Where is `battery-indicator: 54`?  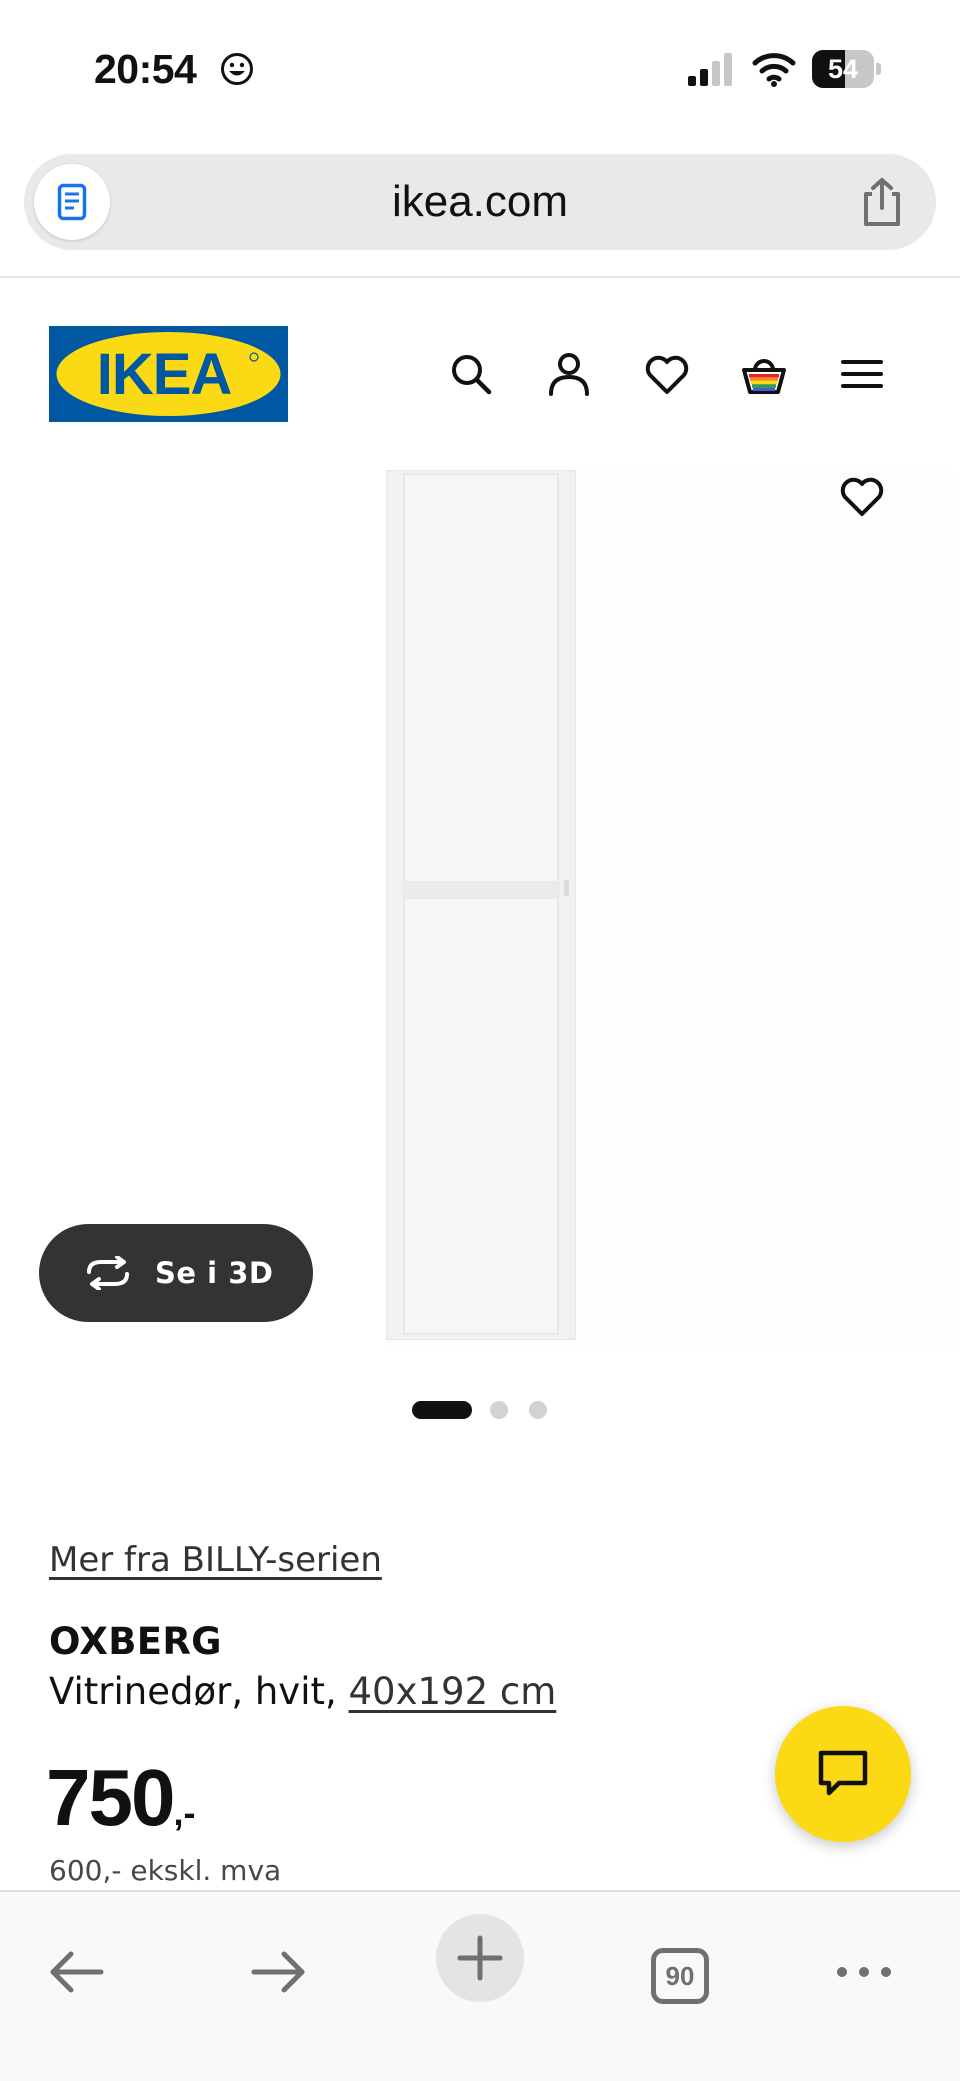 battery-indicator: 54 is located at coordinates (847, 69).